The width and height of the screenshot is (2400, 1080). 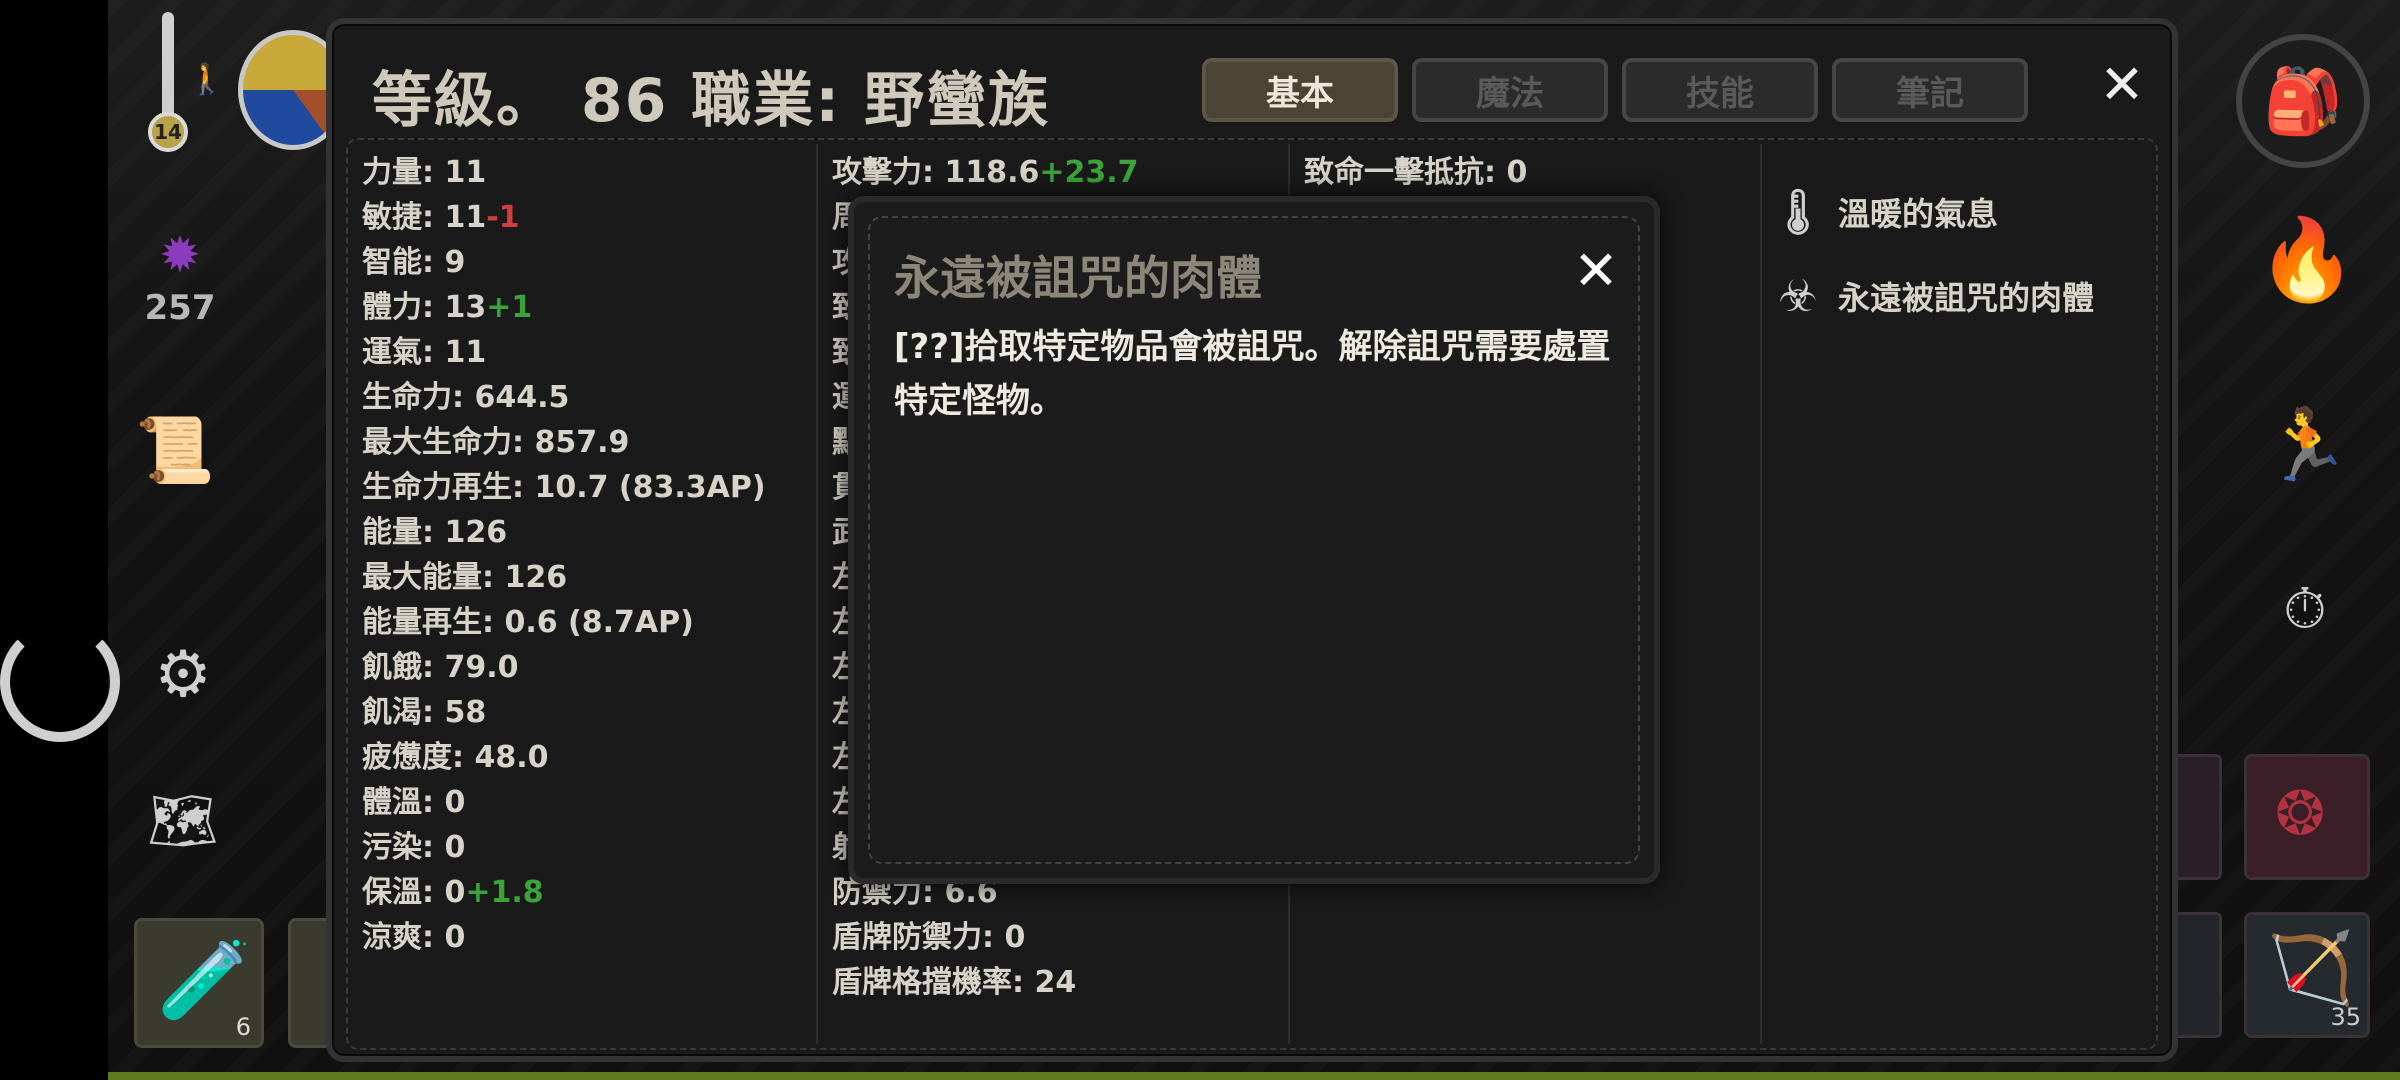 I want to click on person-icon: 🚶, so click(x=207, y=79).